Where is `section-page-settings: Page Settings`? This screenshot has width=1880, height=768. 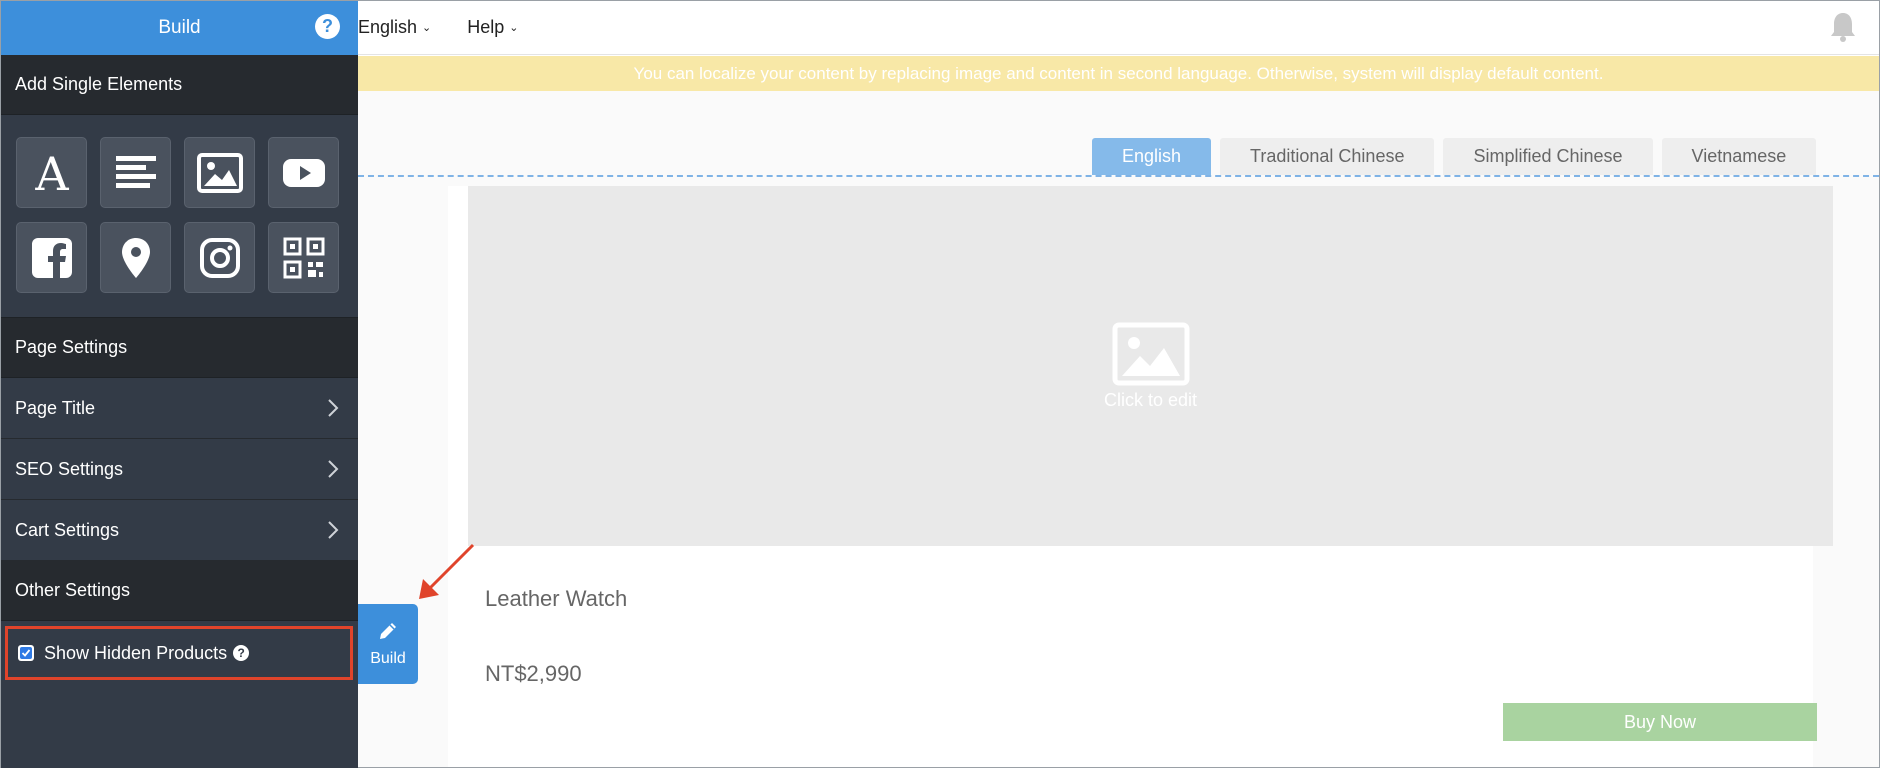
section-page-settings: Page Settings is located at coordinates (179, 348).